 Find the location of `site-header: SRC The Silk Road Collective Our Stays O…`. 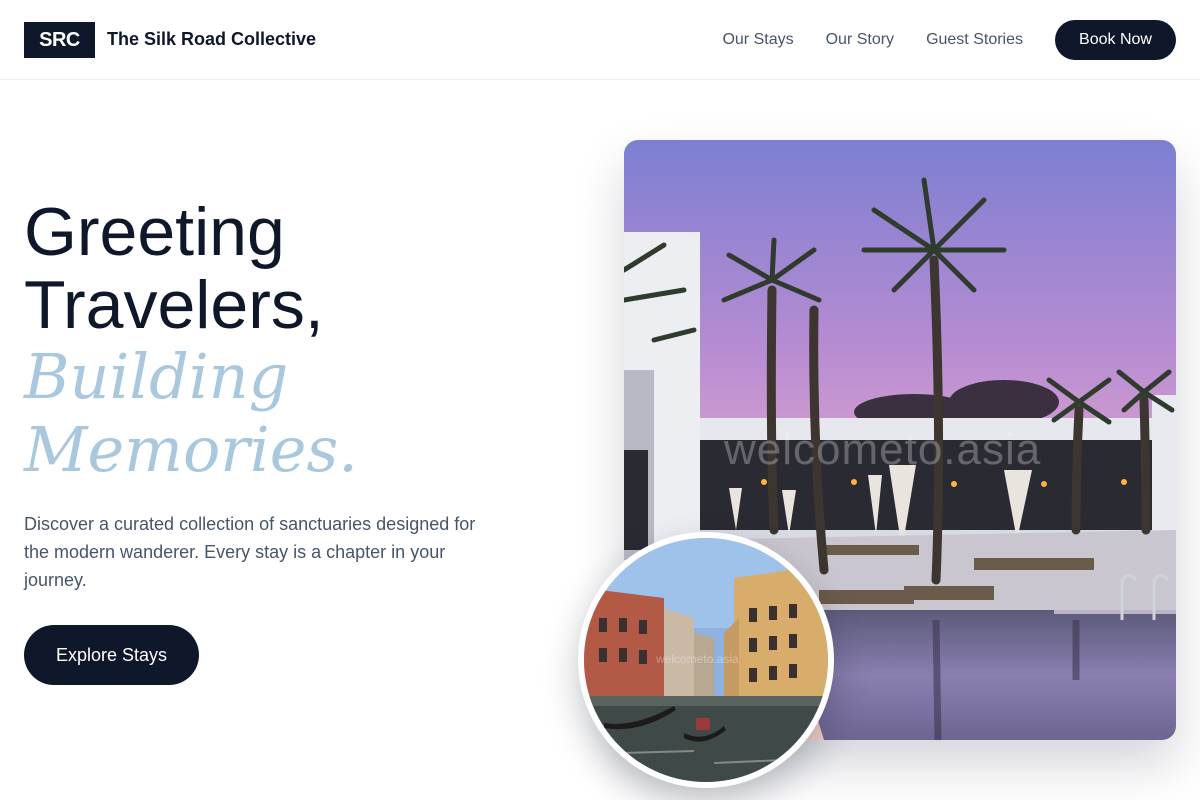

site-header: SRC The Silk Road Collective Our Stays O… is located at coordinates (600, 40).